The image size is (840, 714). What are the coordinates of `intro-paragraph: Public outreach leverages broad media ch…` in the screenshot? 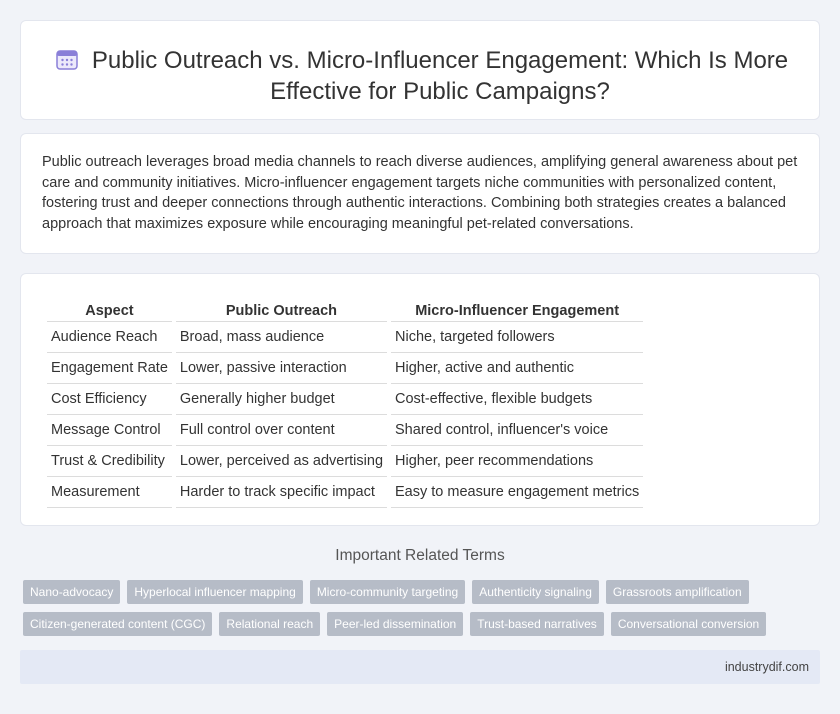 It's located at (420, 193).